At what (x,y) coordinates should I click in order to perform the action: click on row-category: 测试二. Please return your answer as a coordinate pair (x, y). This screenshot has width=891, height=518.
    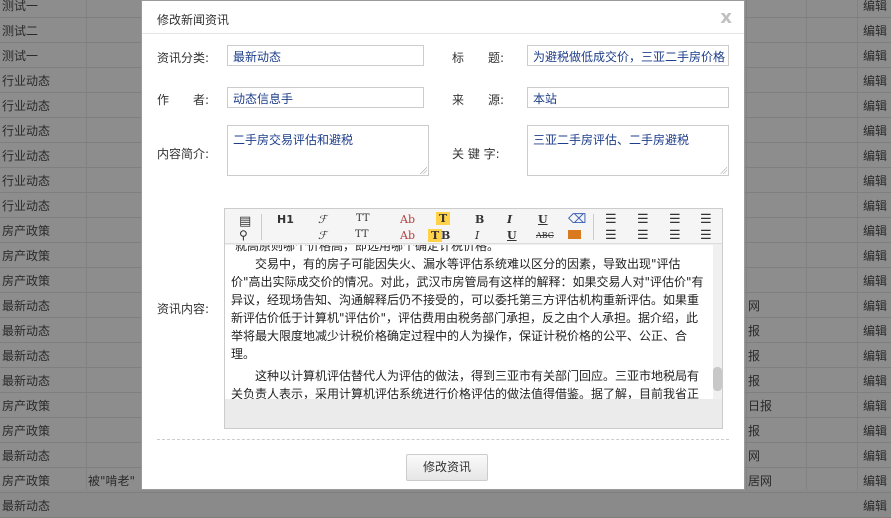
    Looking at the image, I should click on (20, 31).